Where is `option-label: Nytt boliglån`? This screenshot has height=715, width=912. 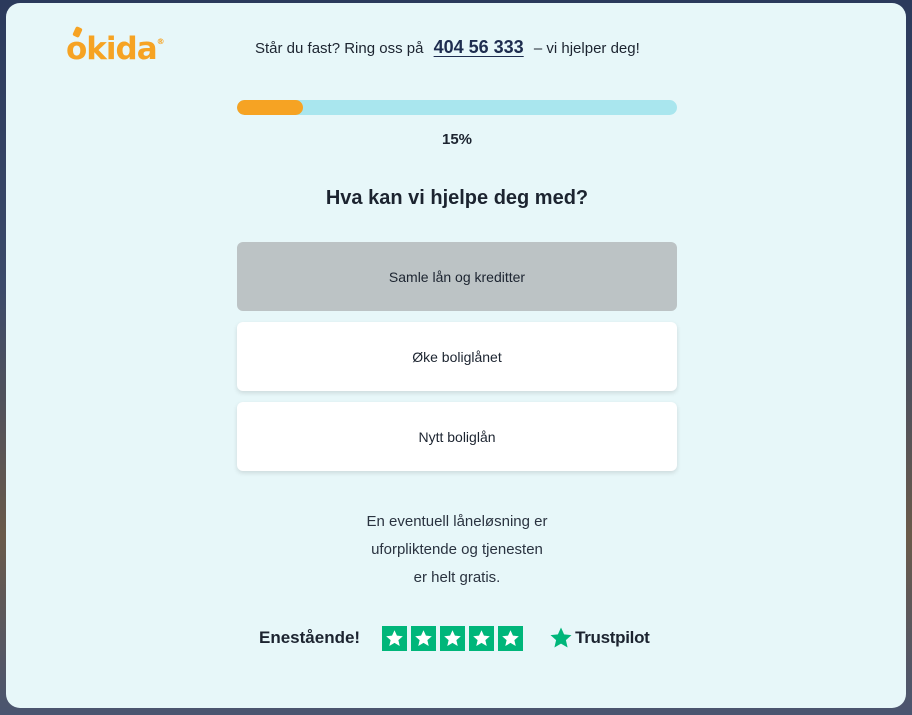 option-label: Nytt boliglån is located at coordinates (457, 436).